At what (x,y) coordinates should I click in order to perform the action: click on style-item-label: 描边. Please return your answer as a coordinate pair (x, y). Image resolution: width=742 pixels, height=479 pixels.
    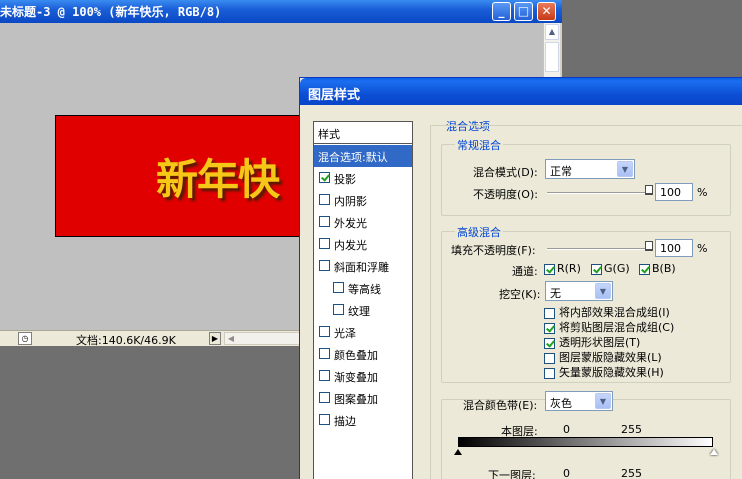
    Looking at the image, I should click on (345, 421).